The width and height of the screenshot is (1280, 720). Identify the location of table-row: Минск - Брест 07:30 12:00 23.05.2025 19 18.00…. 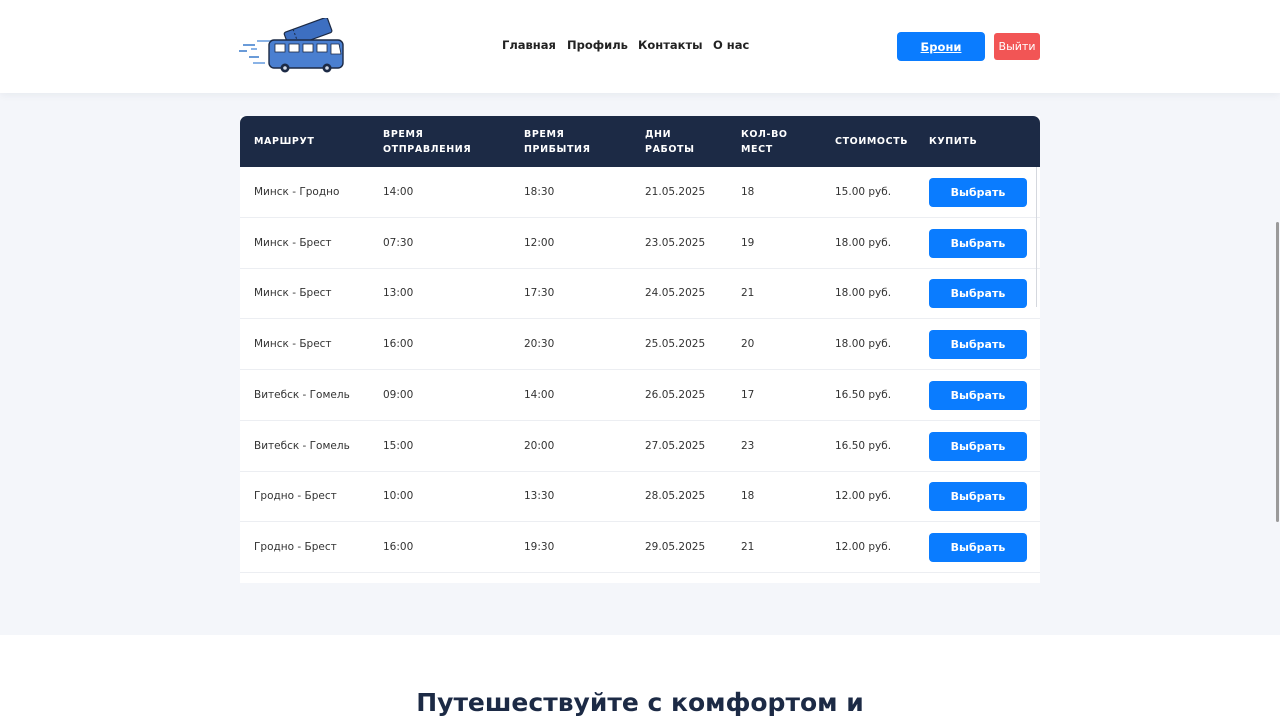
(640, 243).